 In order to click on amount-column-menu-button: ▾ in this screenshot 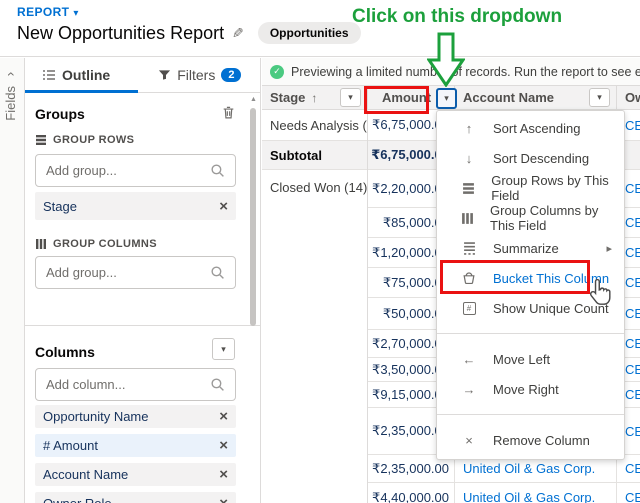, I will do `click(446, 98)`.